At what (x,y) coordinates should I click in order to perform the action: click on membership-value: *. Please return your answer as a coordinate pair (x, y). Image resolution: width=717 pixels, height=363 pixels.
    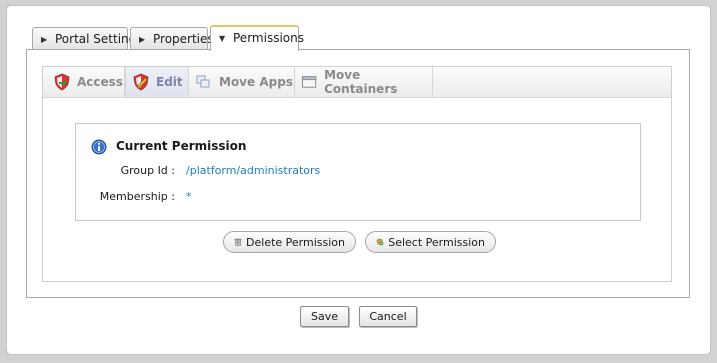
    Looking at the image, I should click on (189, 196).